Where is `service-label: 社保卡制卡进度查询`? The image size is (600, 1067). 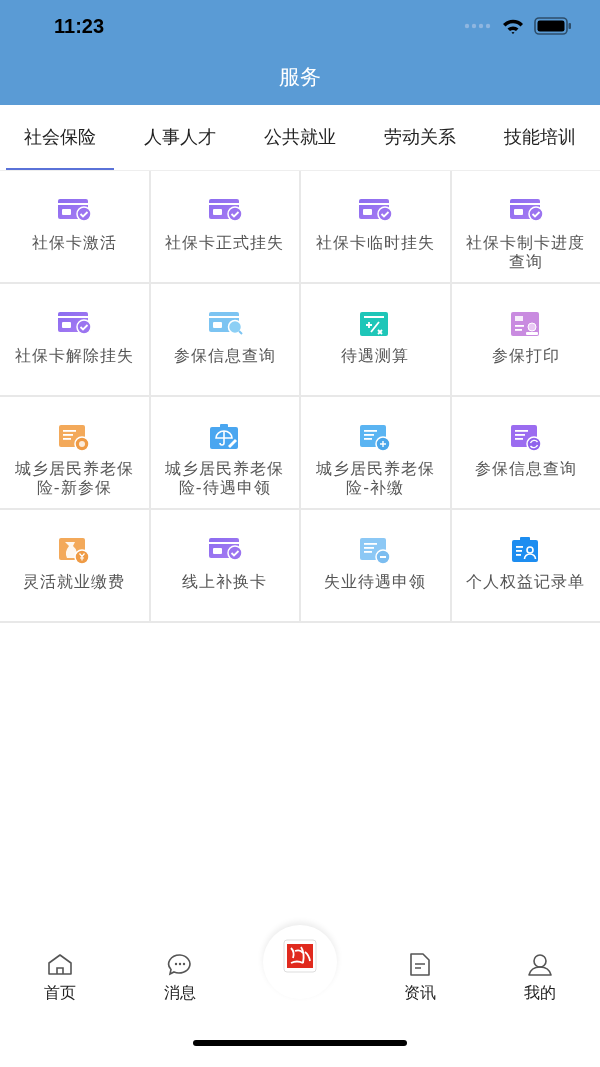
service-label: 社保卡制卡进度查询 is located at coordinates (526, 252).